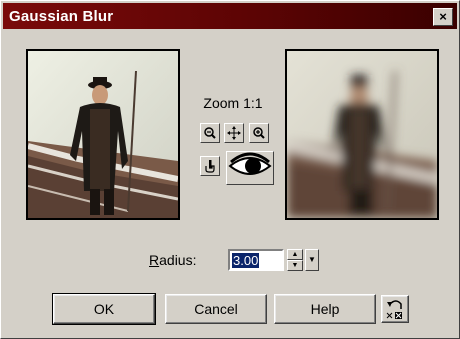  I want to click on zoom-out-button, so click(210, 133).